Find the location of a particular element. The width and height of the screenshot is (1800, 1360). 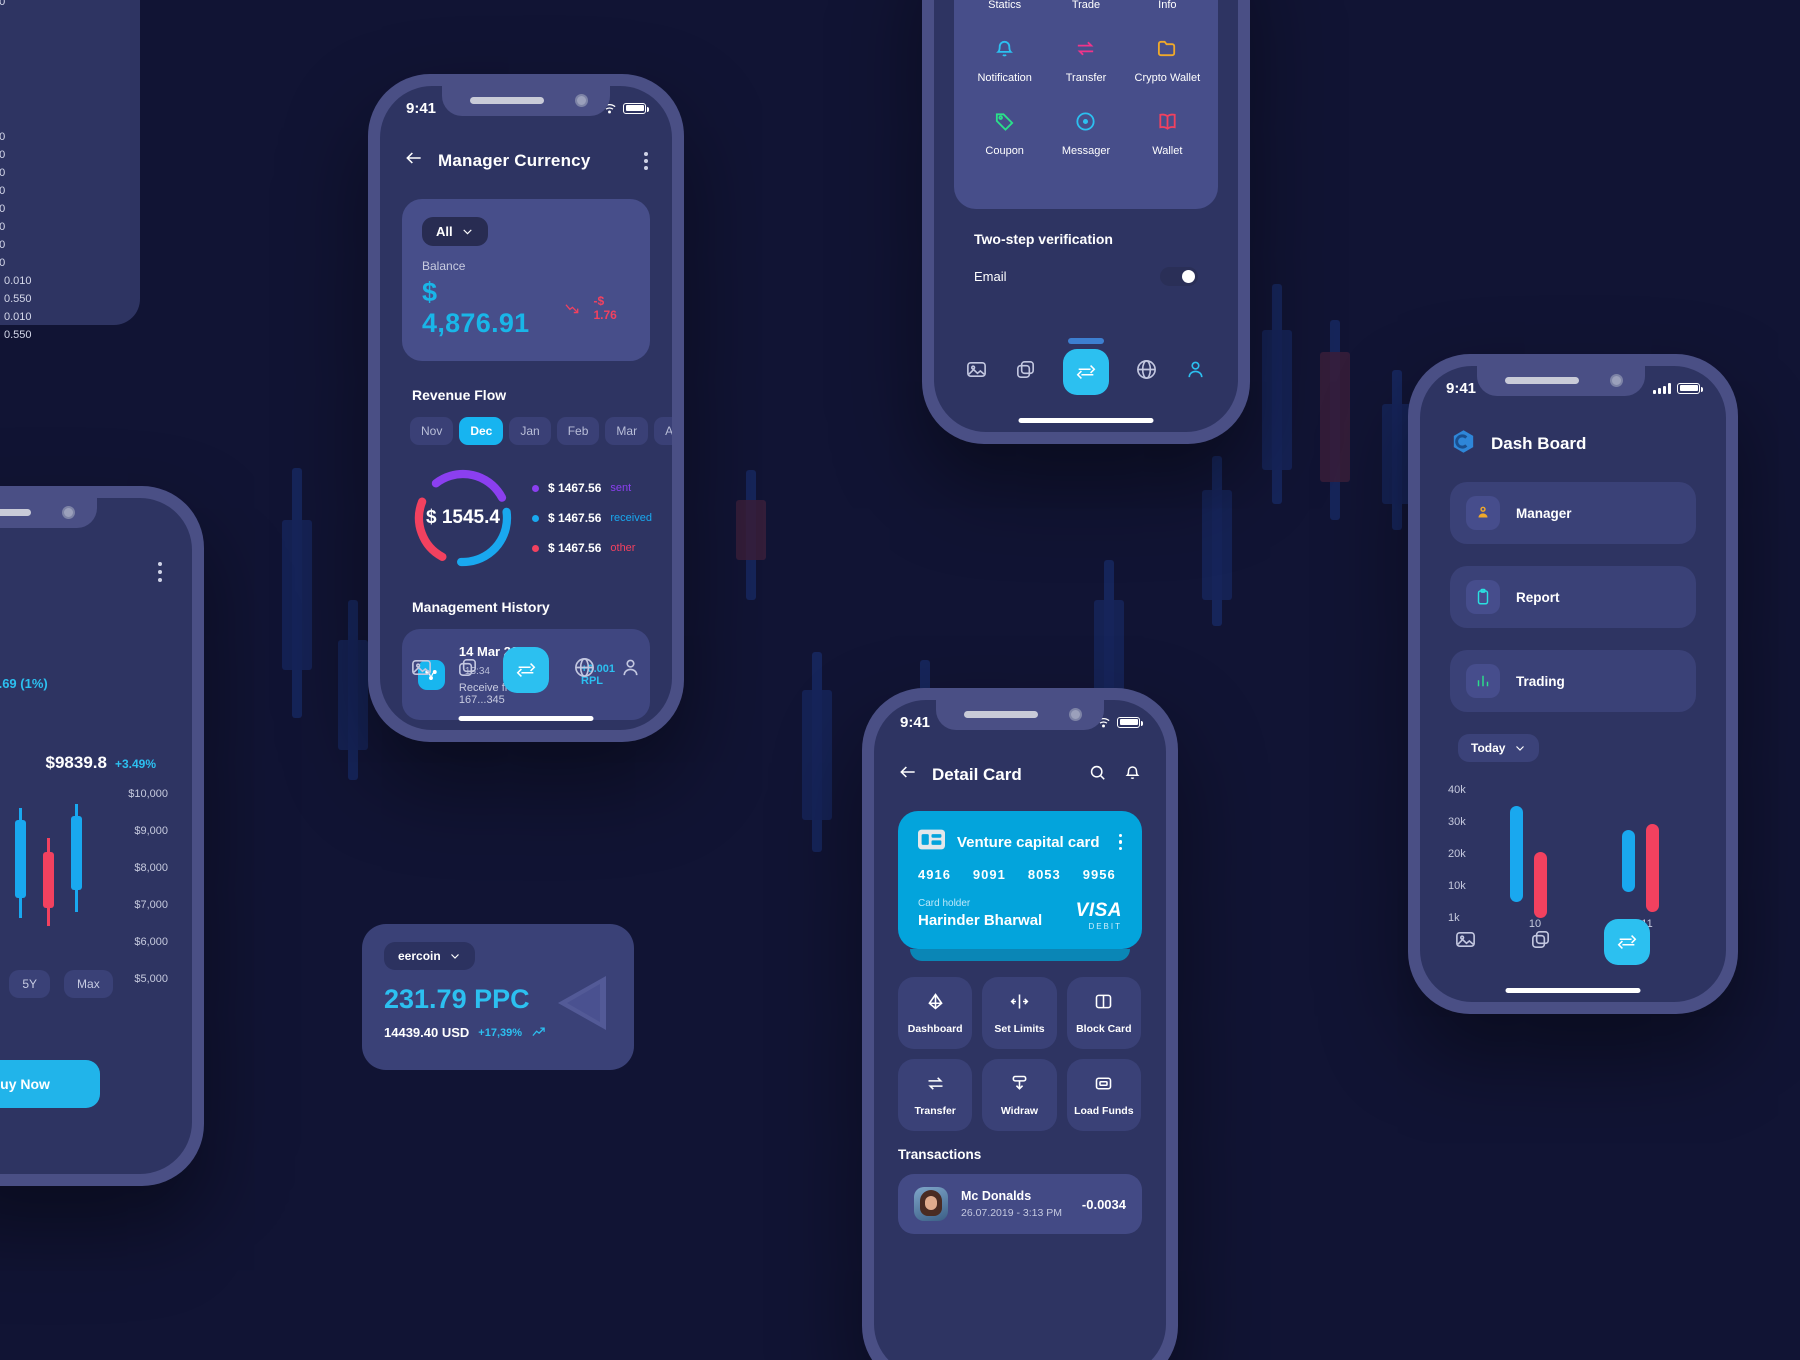

range-selector: 1M 1Y 5Y Max is located at coordinates (56, 984).